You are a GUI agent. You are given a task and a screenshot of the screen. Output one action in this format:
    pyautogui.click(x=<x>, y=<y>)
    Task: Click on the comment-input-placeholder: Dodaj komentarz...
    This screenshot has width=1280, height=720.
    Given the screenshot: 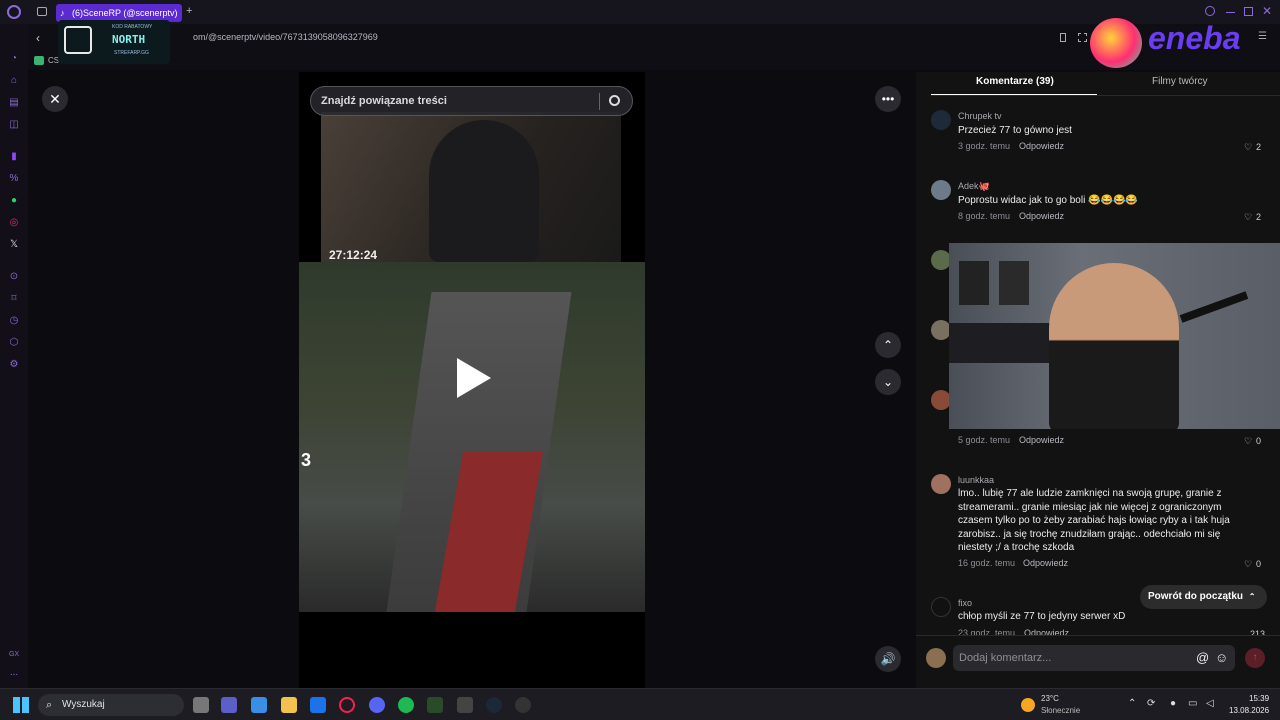 What is the action you would take?
    pyautogui.click(x=1005, y=658)
    